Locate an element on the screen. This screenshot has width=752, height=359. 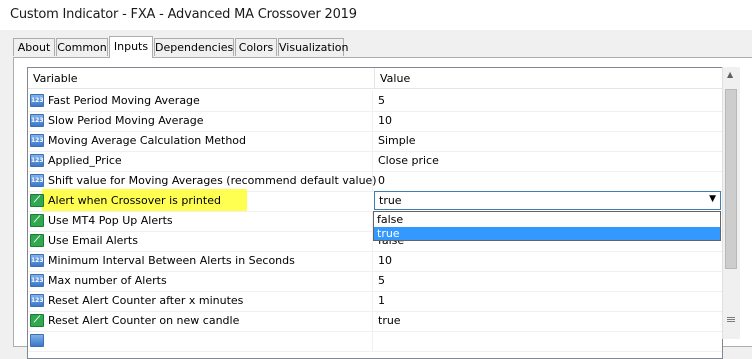
variable-value: 1 is located at coordinates (381, 300).